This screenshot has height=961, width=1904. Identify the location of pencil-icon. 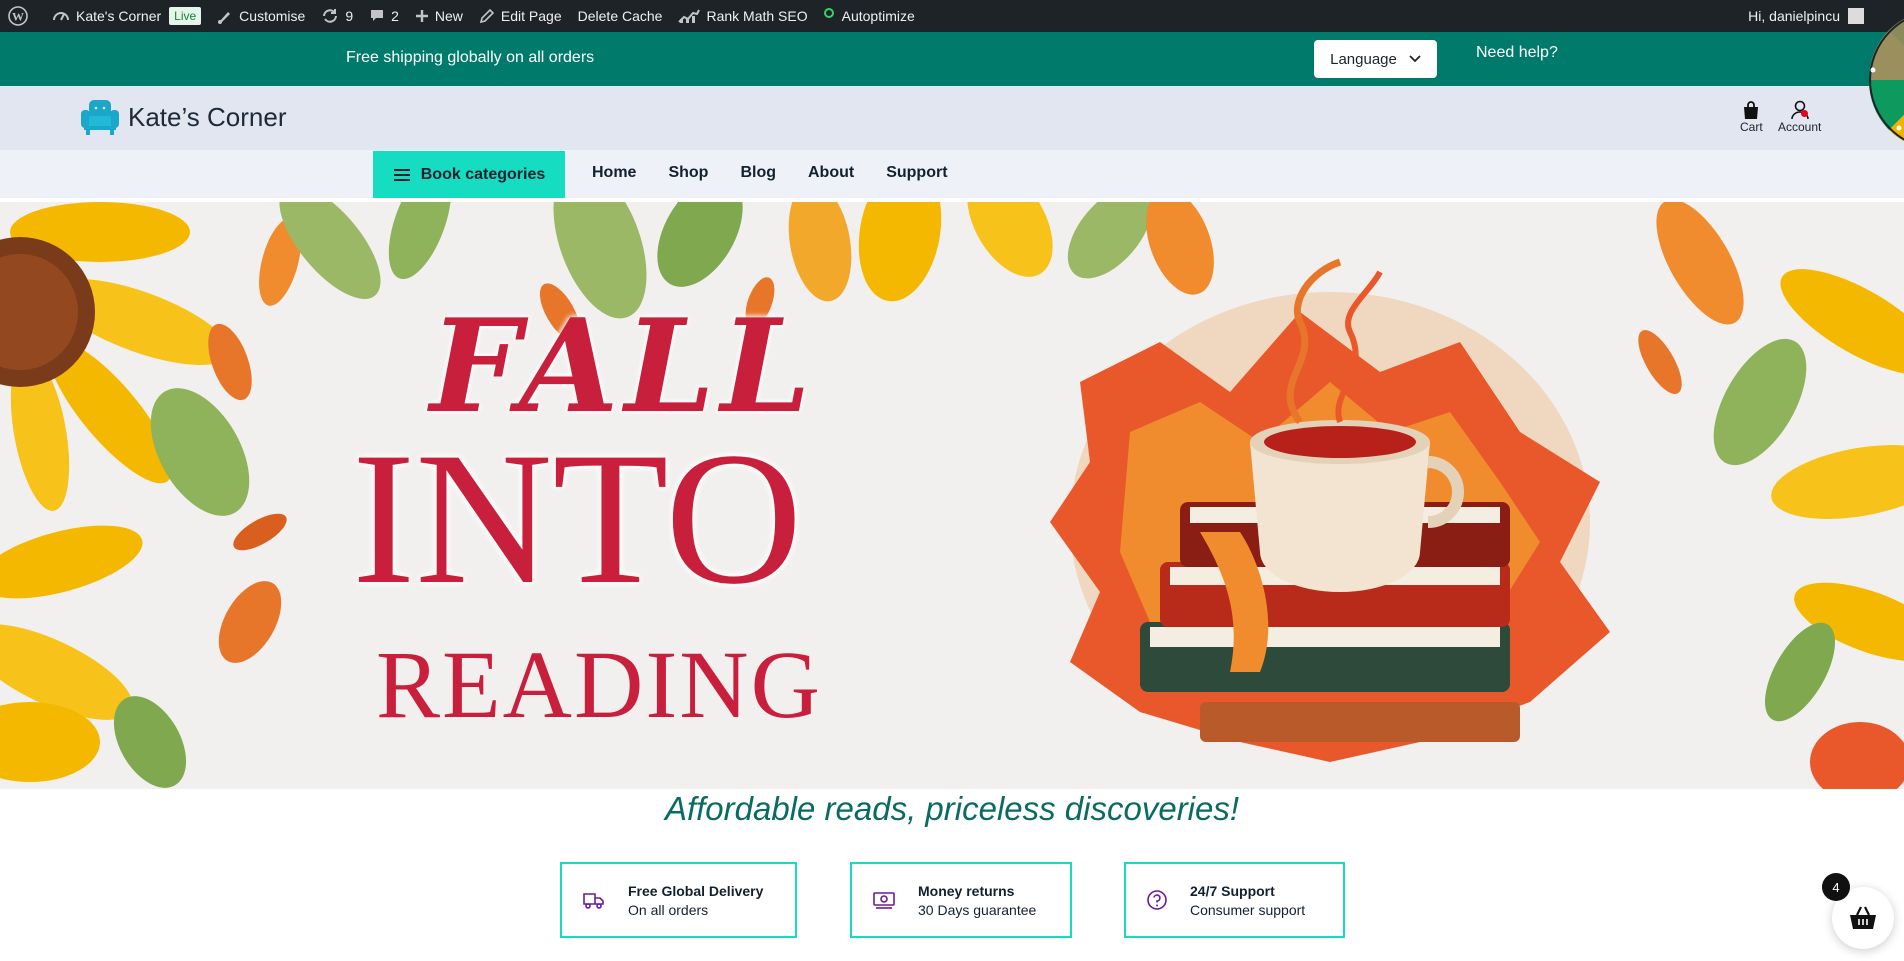
(487, 16).